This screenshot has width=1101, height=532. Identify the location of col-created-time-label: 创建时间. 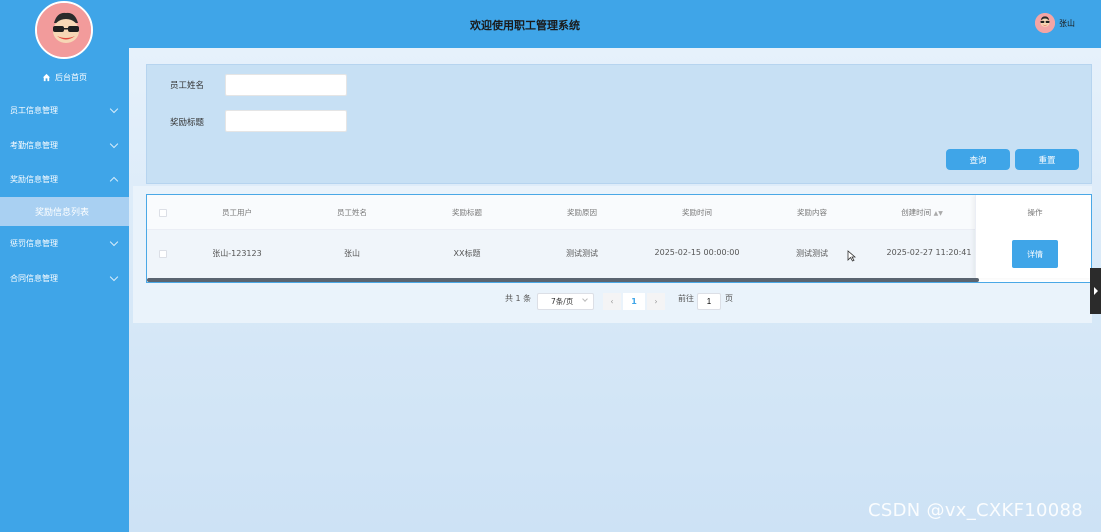
(916, 212).